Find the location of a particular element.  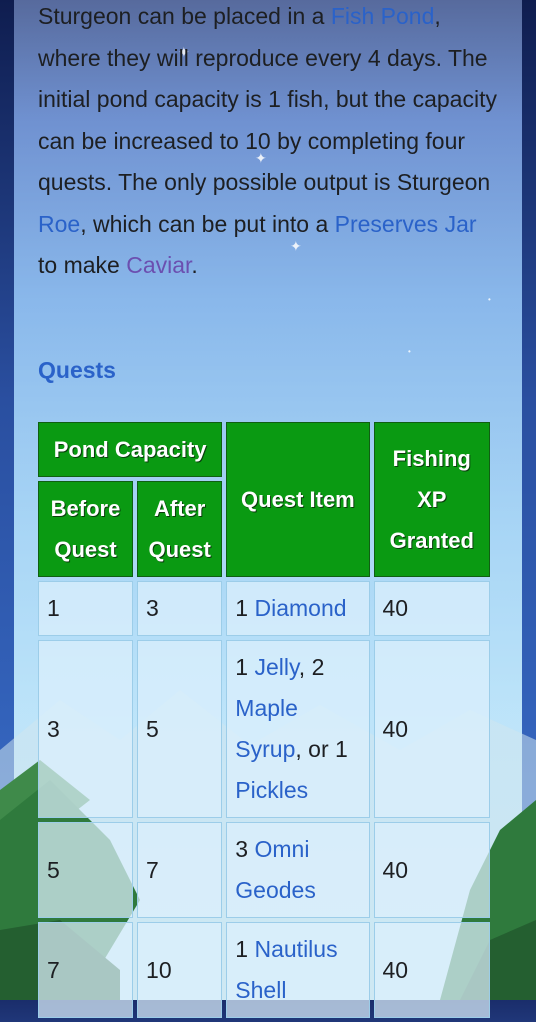

caviar-link: Caviar is located at coordinates (158, 265).